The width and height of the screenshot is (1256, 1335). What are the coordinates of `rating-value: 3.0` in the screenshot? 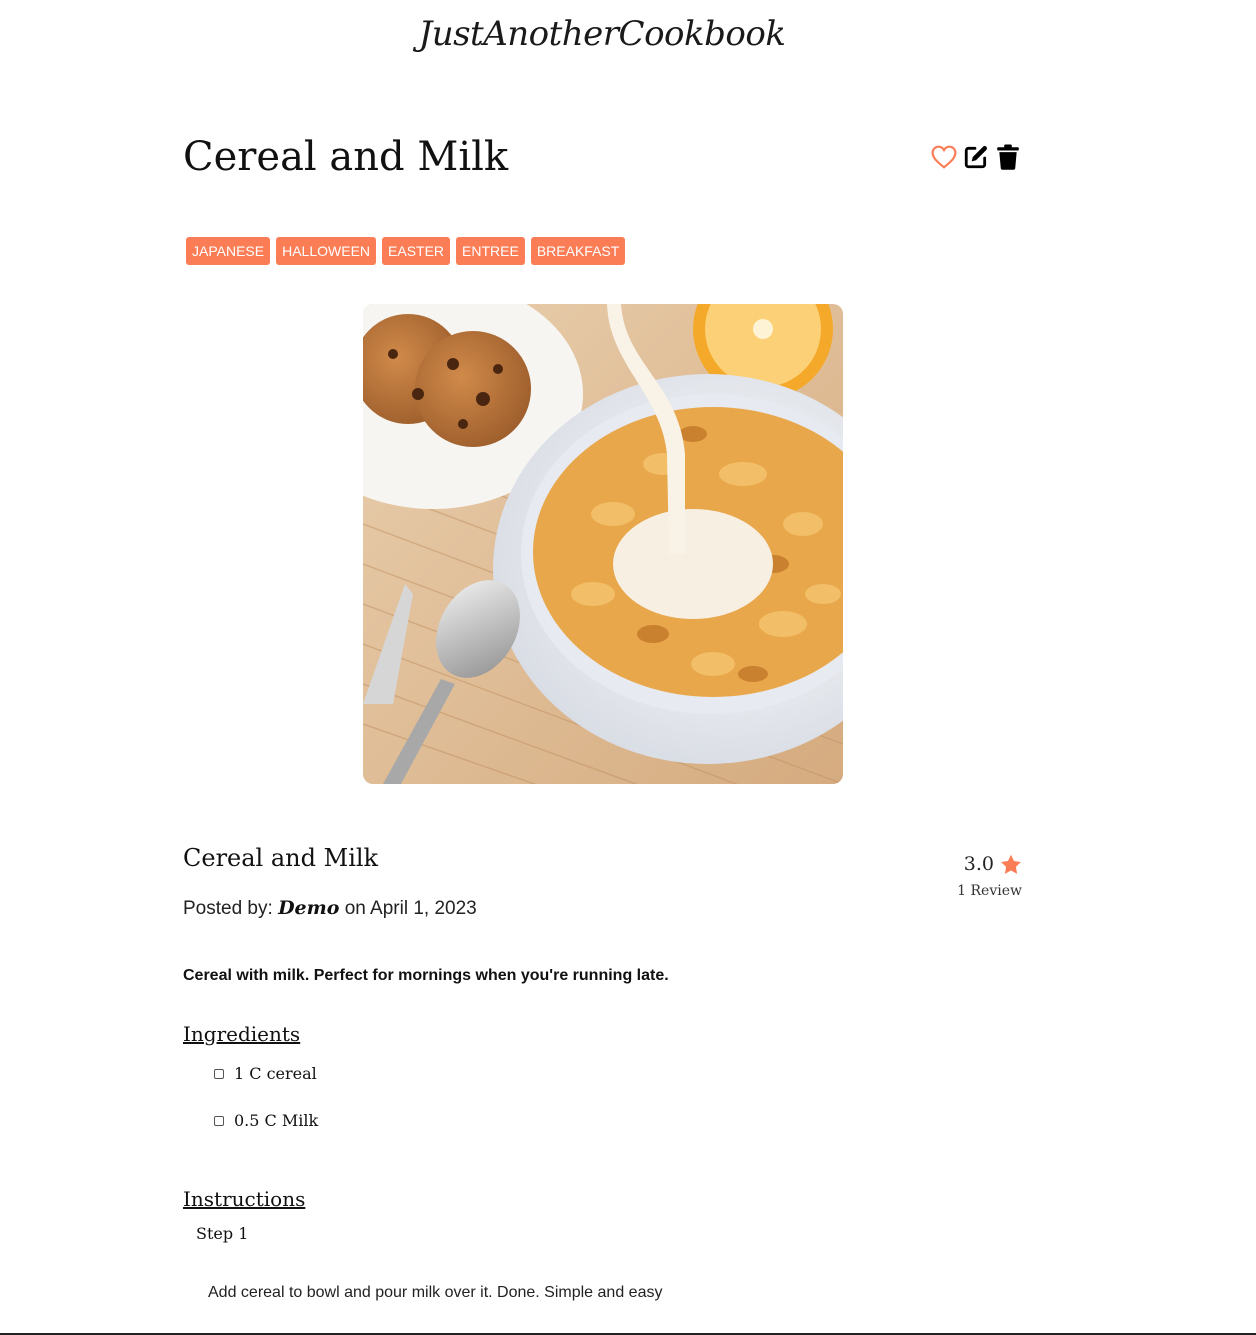 It's located at (978, 864).